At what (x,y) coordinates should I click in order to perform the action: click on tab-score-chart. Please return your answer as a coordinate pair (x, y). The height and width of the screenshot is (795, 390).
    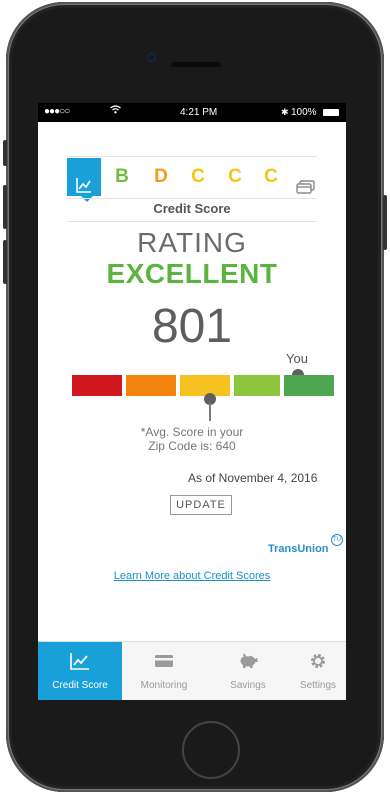
    Looking at the image, I should click on (84, 180).